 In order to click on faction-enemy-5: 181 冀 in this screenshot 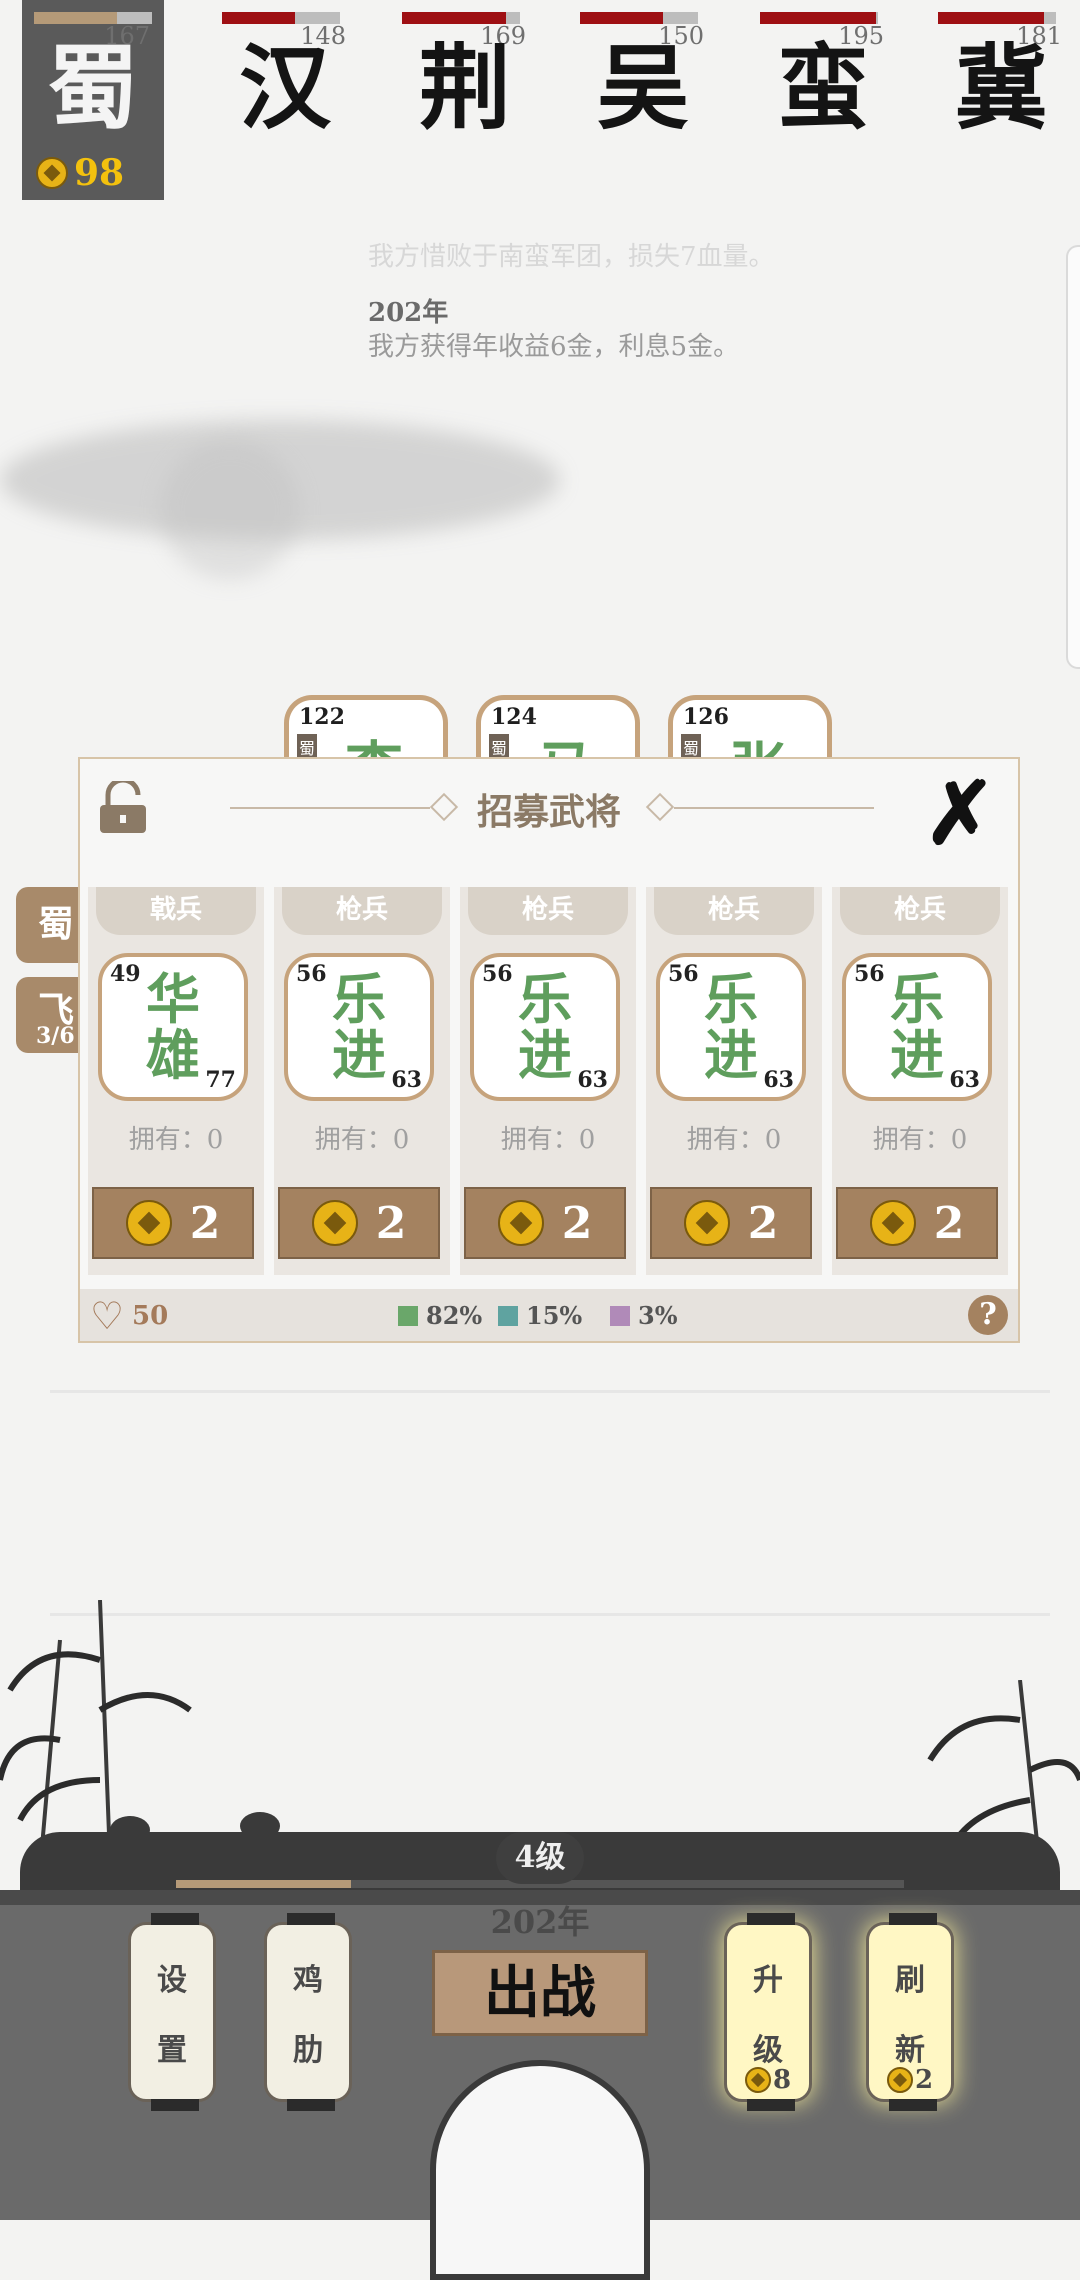, I will do `click(1001, 75)`.